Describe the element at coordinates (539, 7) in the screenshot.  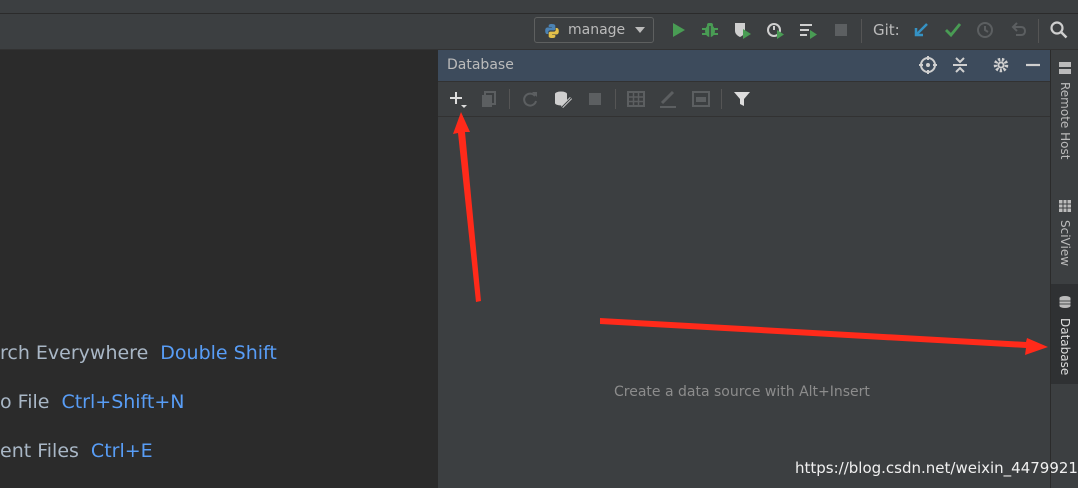
I see `title-strip` at that location.